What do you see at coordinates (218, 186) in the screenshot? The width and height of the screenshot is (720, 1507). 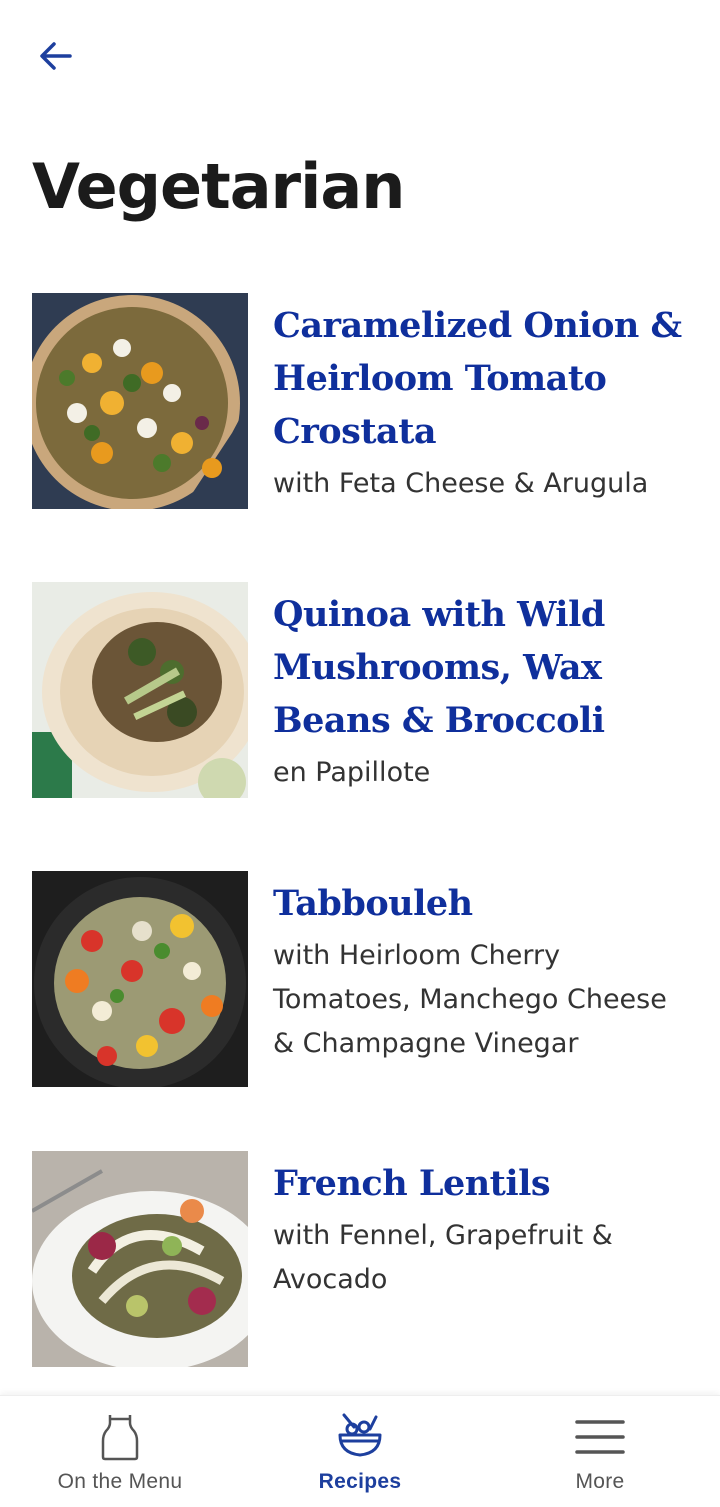 I see `page-title: Vegetarian` at bounding box center [218, 186].